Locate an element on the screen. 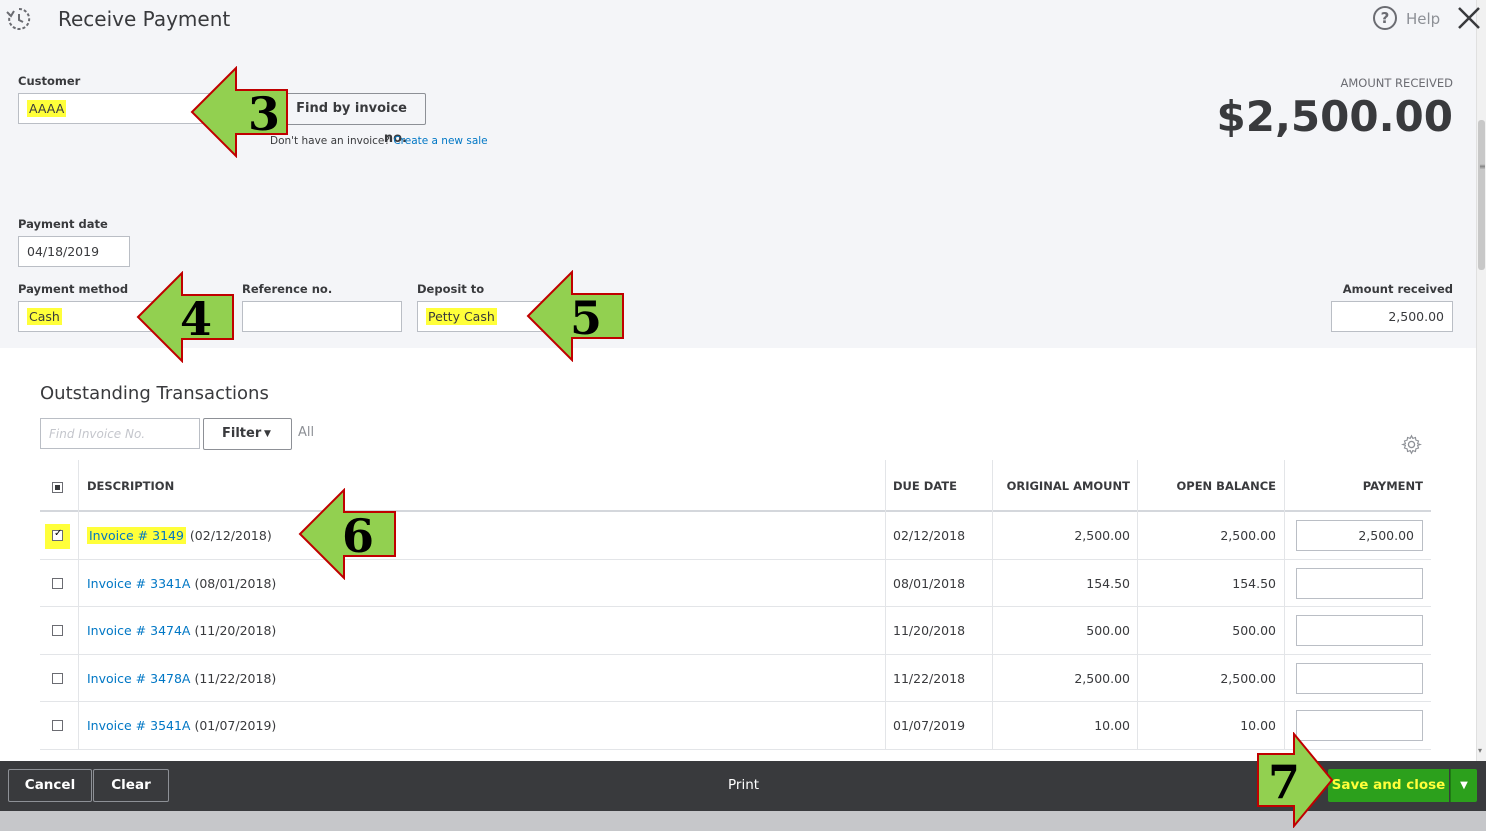 This screenshot has width=1486, height=831. customer-label: Customer is located at coordinates (49, 81).